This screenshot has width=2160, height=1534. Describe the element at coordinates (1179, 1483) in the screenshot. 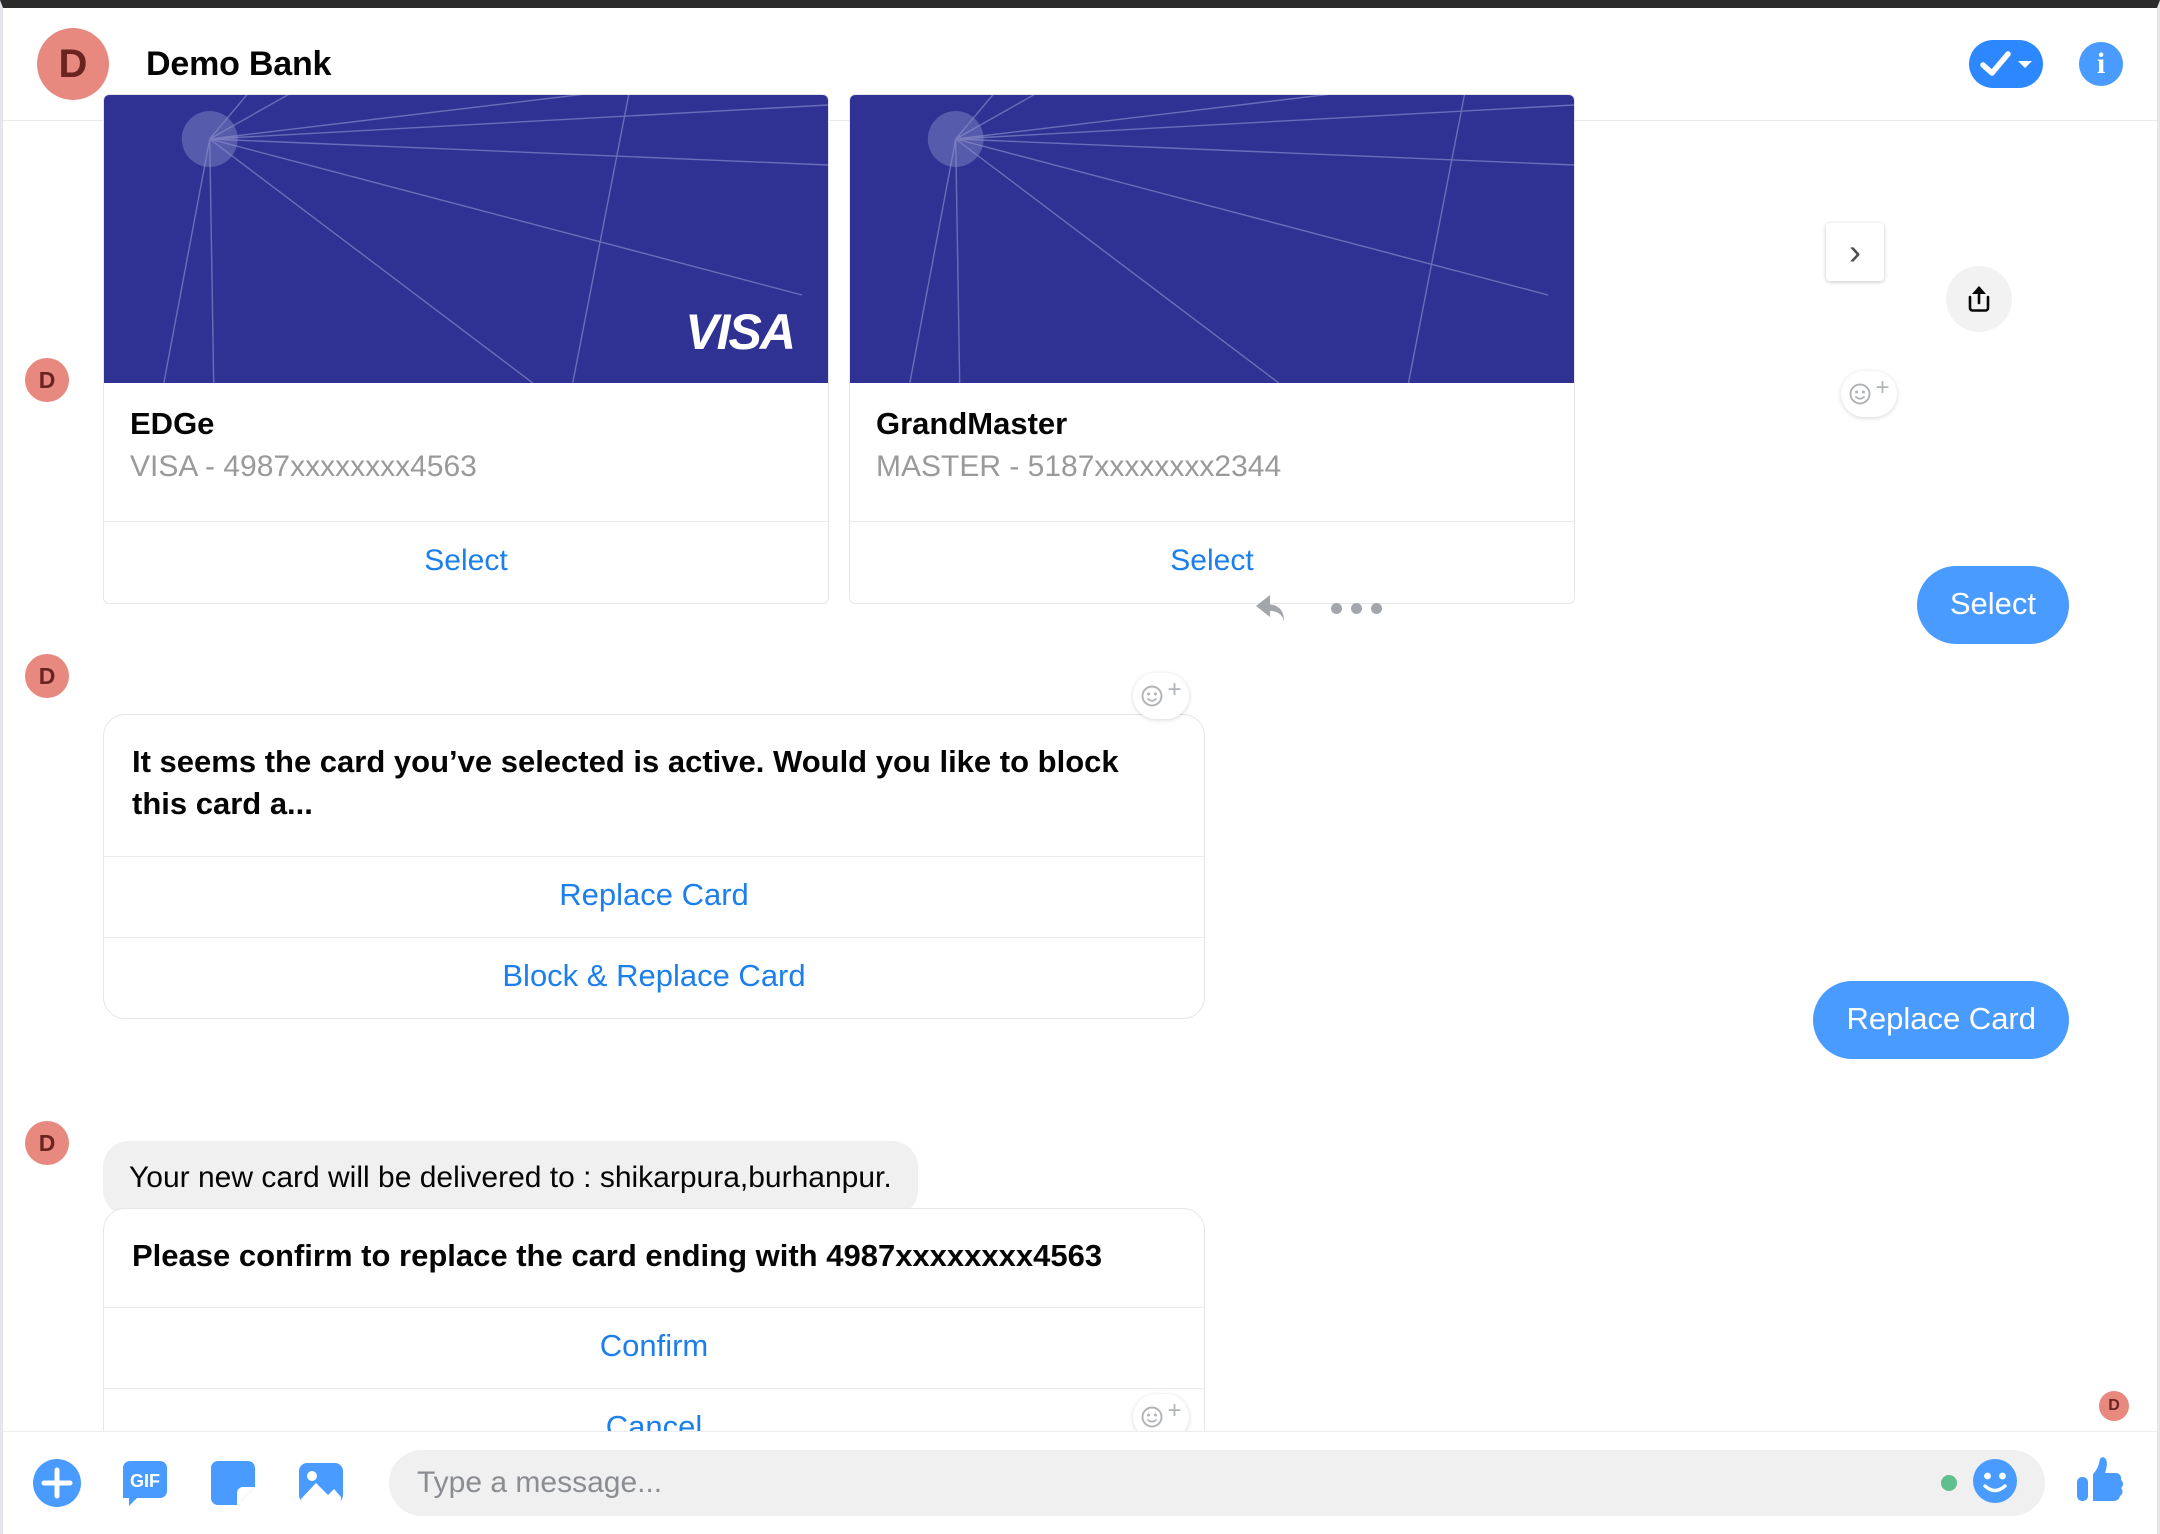

I see `message-input` at that location.